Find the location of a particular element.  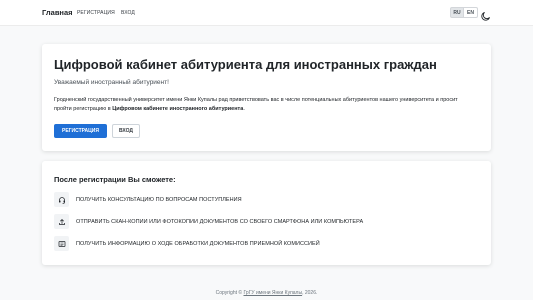

hero-text-end: . is located at coordinates (244, 108).